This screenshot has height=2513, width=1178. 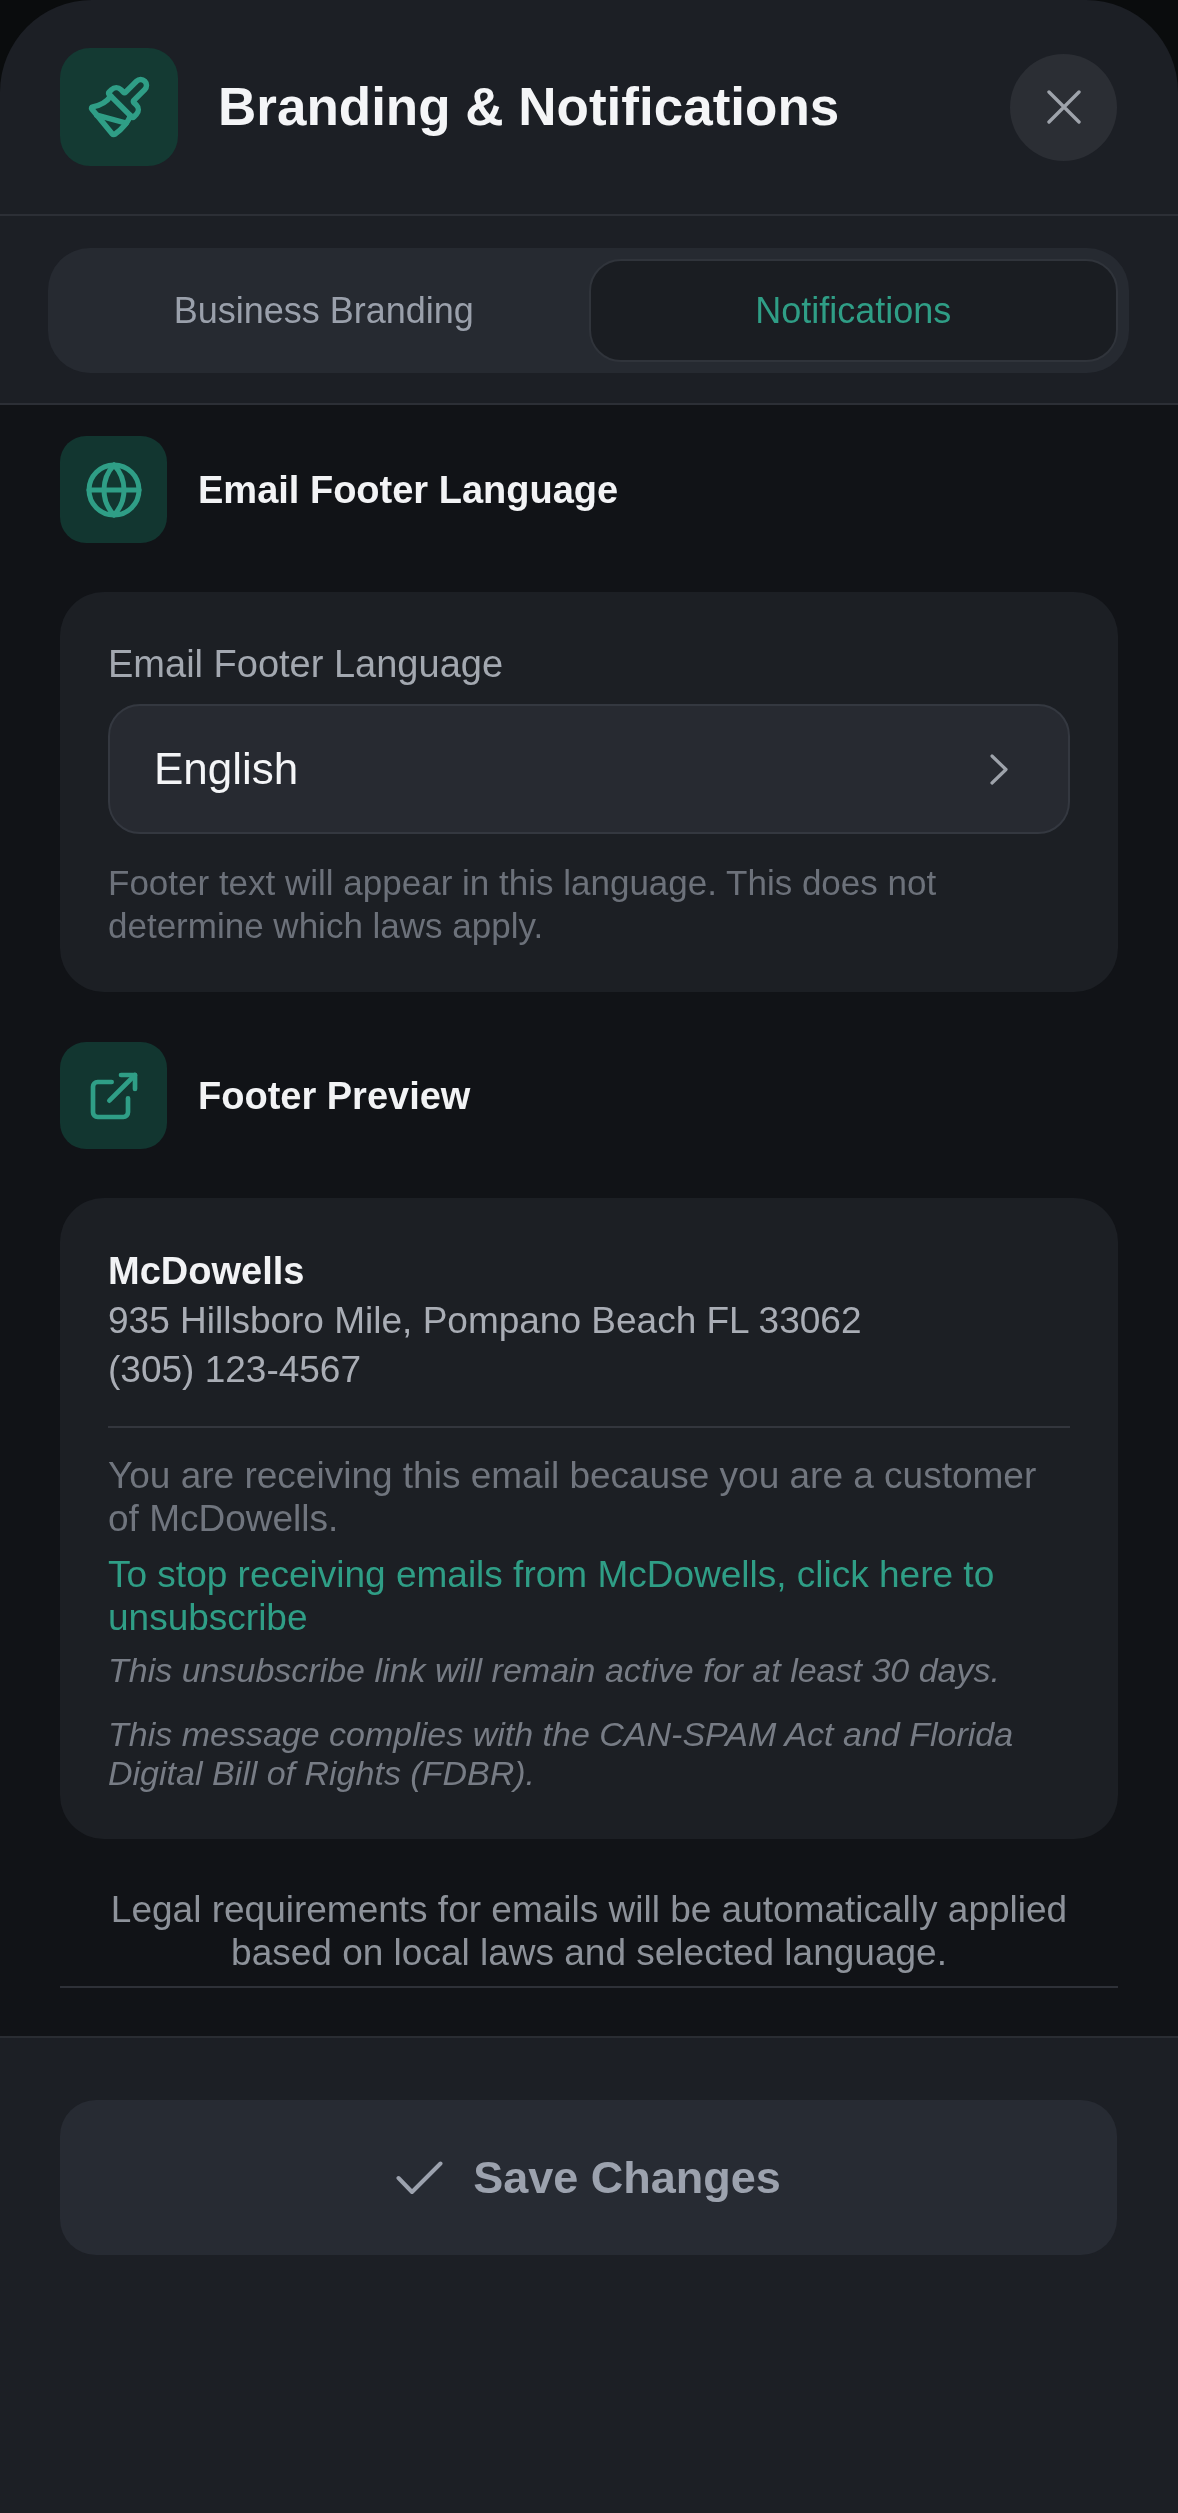 What do you see at coordinates (589, 769) in the screenshot?
I see `language-select: English` at bounding box center [589, 769].